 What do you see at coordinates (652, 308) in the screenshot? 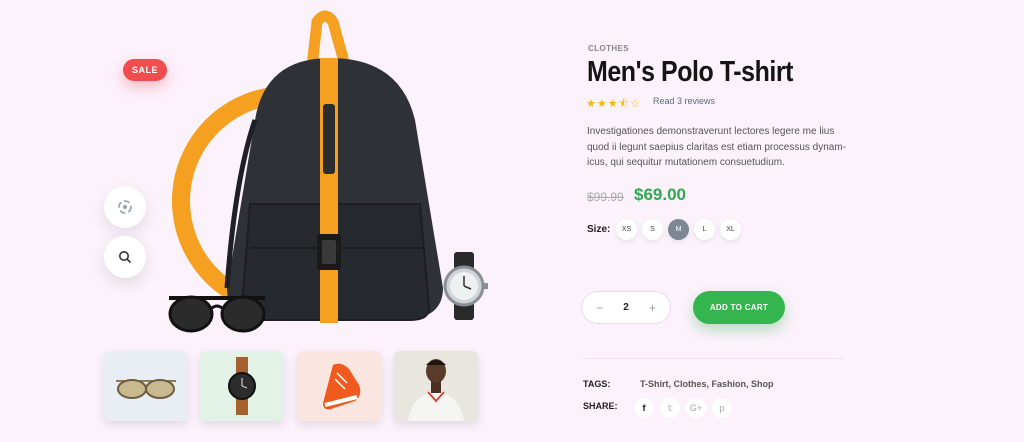
I see `quantity-increase-button: +` at bounding box center [652, 308].